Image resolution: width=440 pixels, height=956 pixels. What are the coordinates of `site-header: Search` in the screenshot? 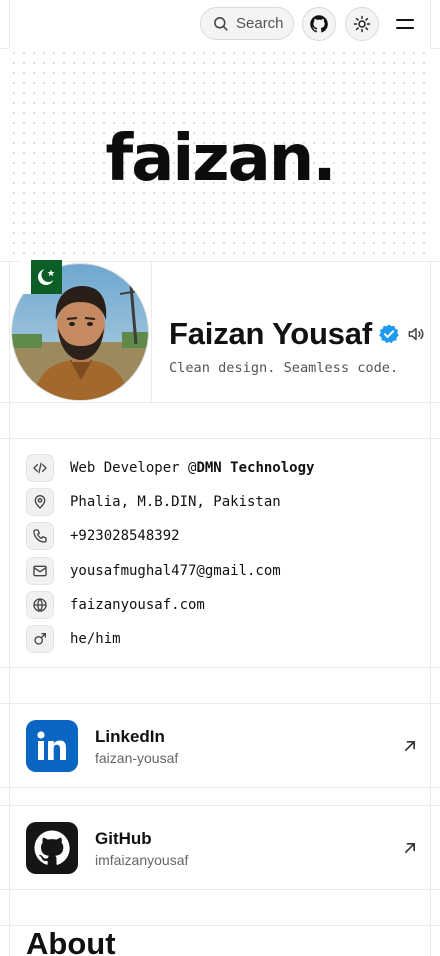 It's located at (220, 24).